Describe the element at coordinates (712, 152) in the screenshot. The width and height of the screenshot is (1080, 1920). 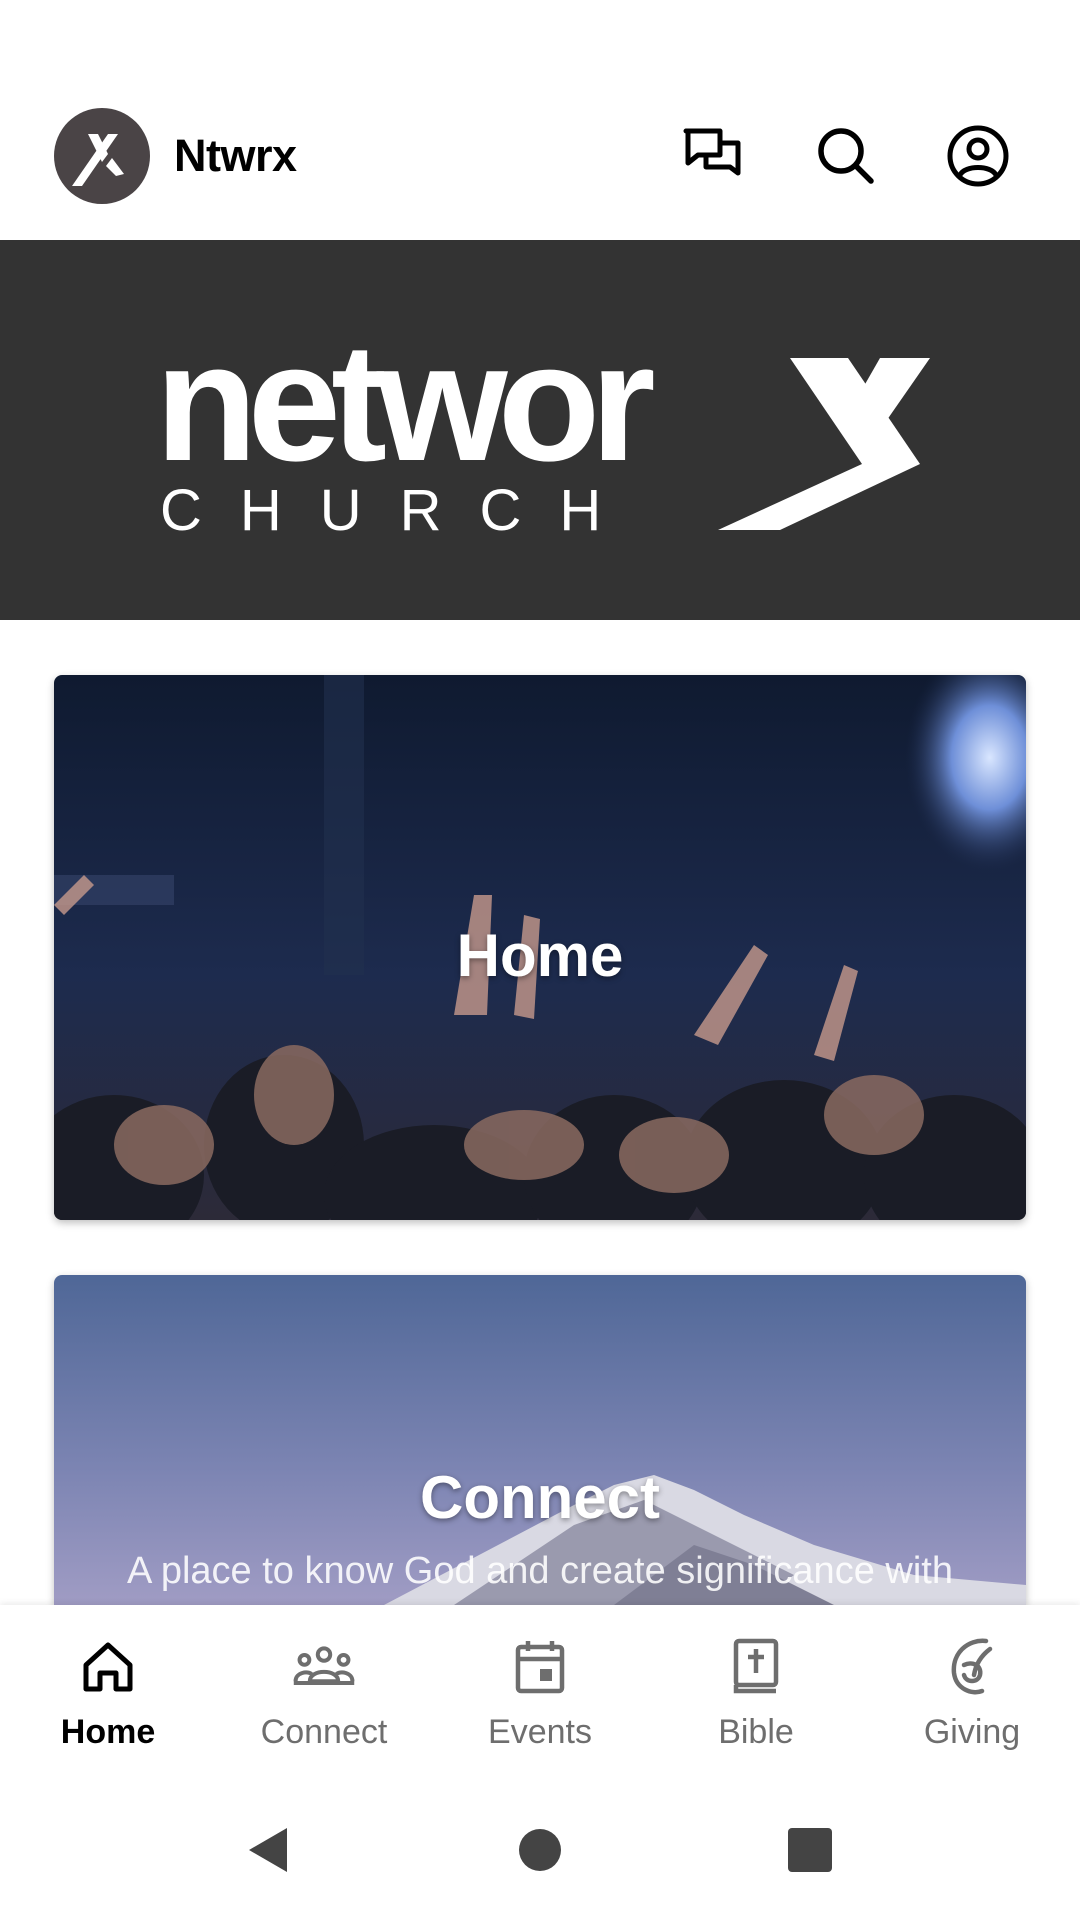
I see `chat-icon` at that location.